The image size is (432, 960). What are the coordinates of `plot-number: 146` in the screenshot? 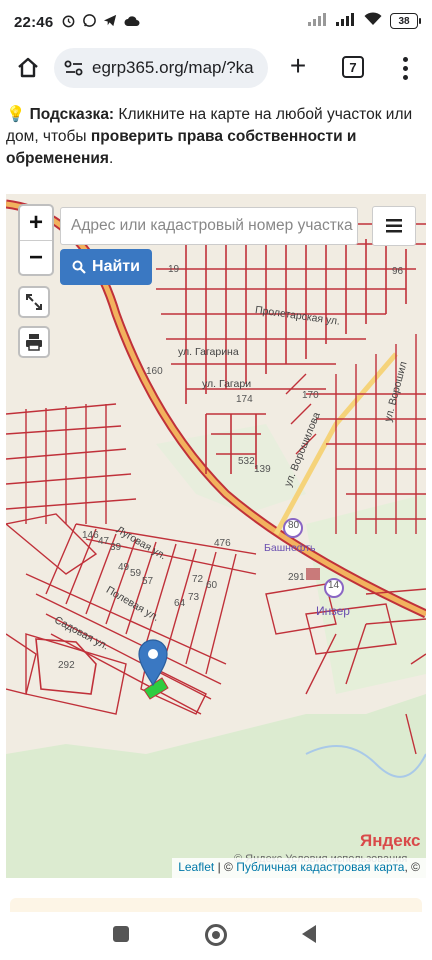 It's located at (90, 535).